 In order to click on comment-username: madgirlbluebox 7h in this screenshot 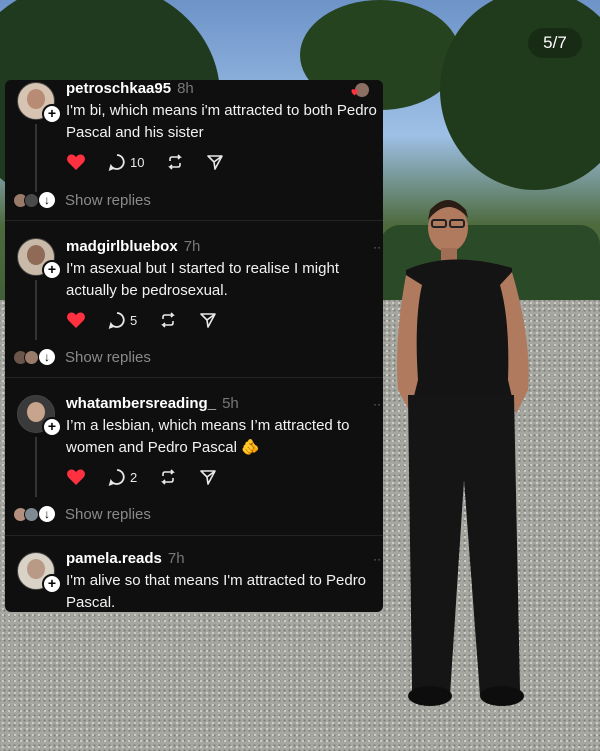, I will do `click(133, 246)`.